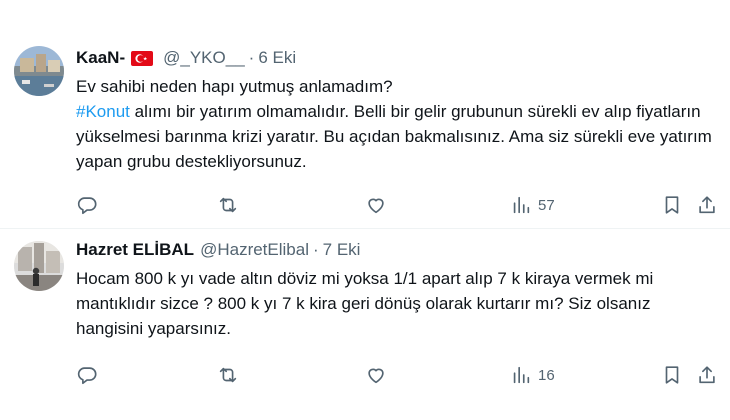 This screenshot has width=730, height=420. I want to click on avatar-kaan, so click(39, 71).